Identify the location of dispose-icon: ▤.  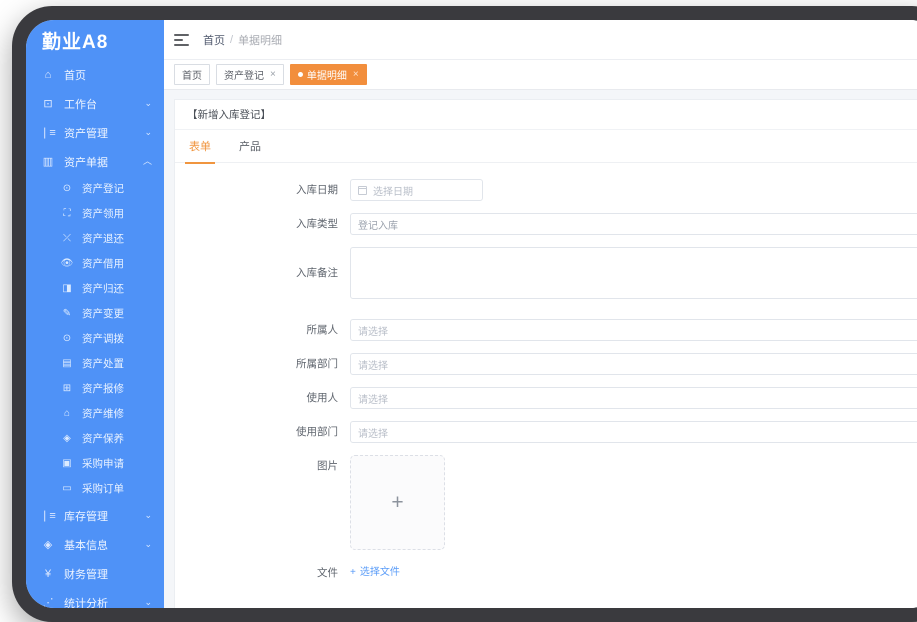
(67, 363).